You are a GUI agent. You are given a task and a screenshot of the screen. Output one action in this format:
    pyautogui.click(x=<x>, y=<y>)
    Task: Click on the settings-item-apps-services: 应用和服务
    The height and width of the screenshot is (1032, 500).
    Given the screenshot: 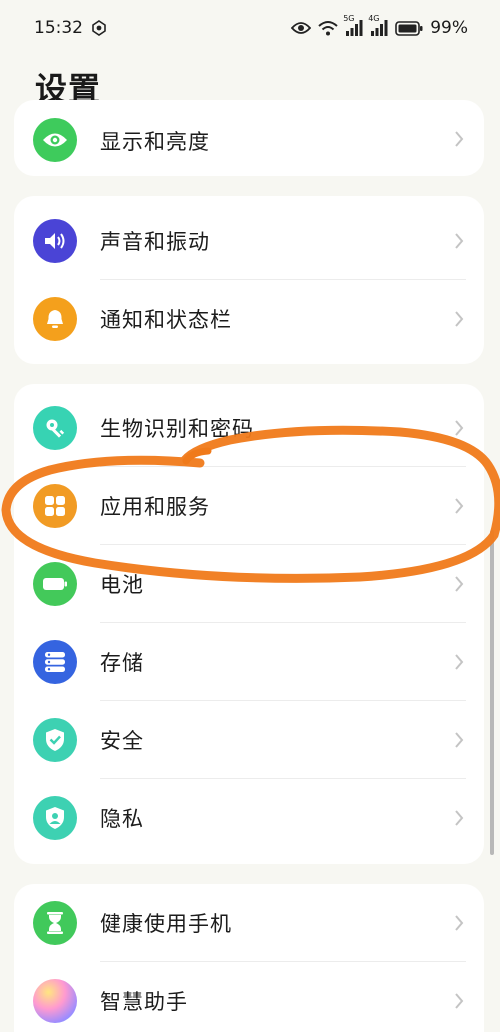 What is the action you would take?
    pyautogui.click(x=249, y=506)
    